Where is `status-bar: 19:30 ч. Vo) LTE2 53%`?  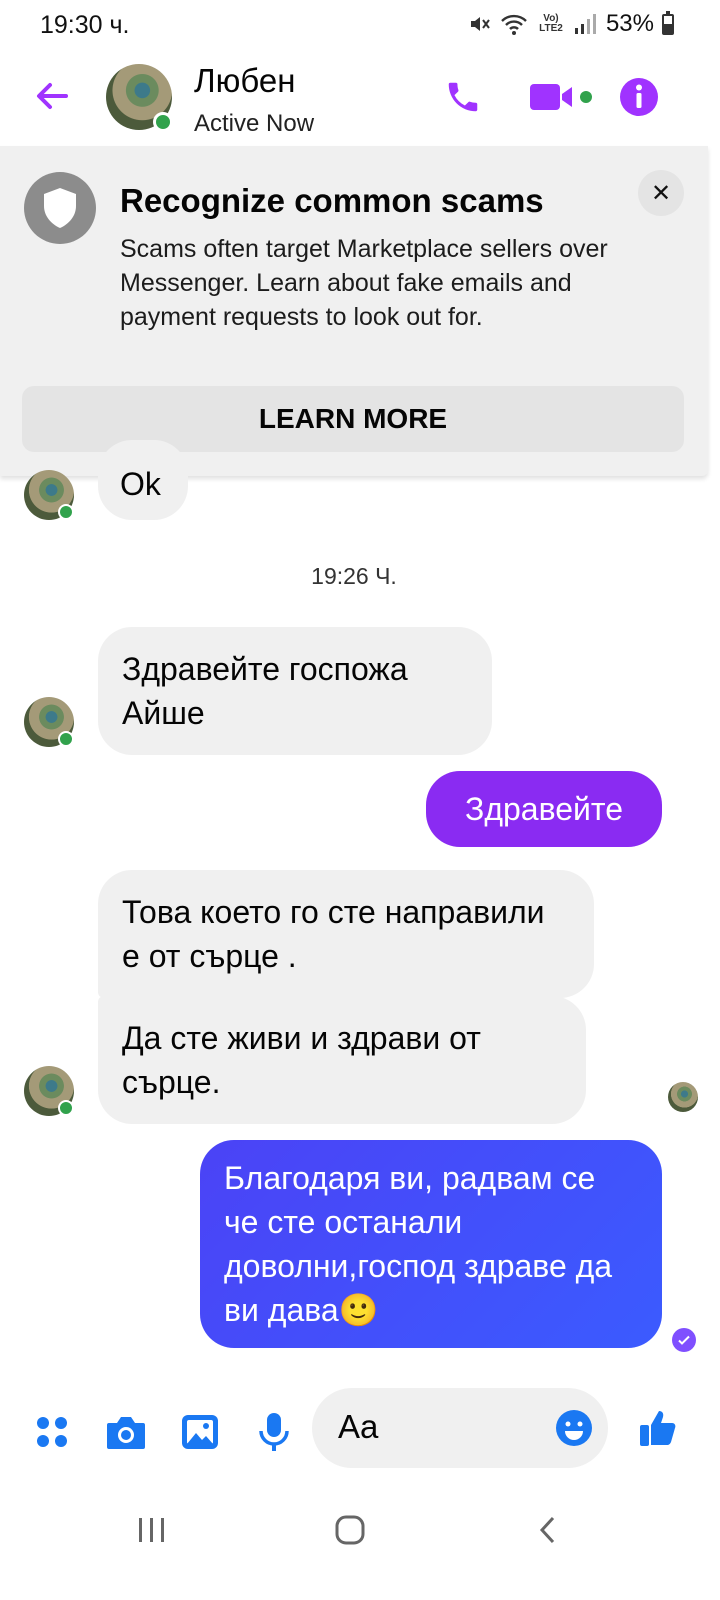
status-bar: 19:30 ч. Vo) LTE2 53% is located at coordinates (360, 26).